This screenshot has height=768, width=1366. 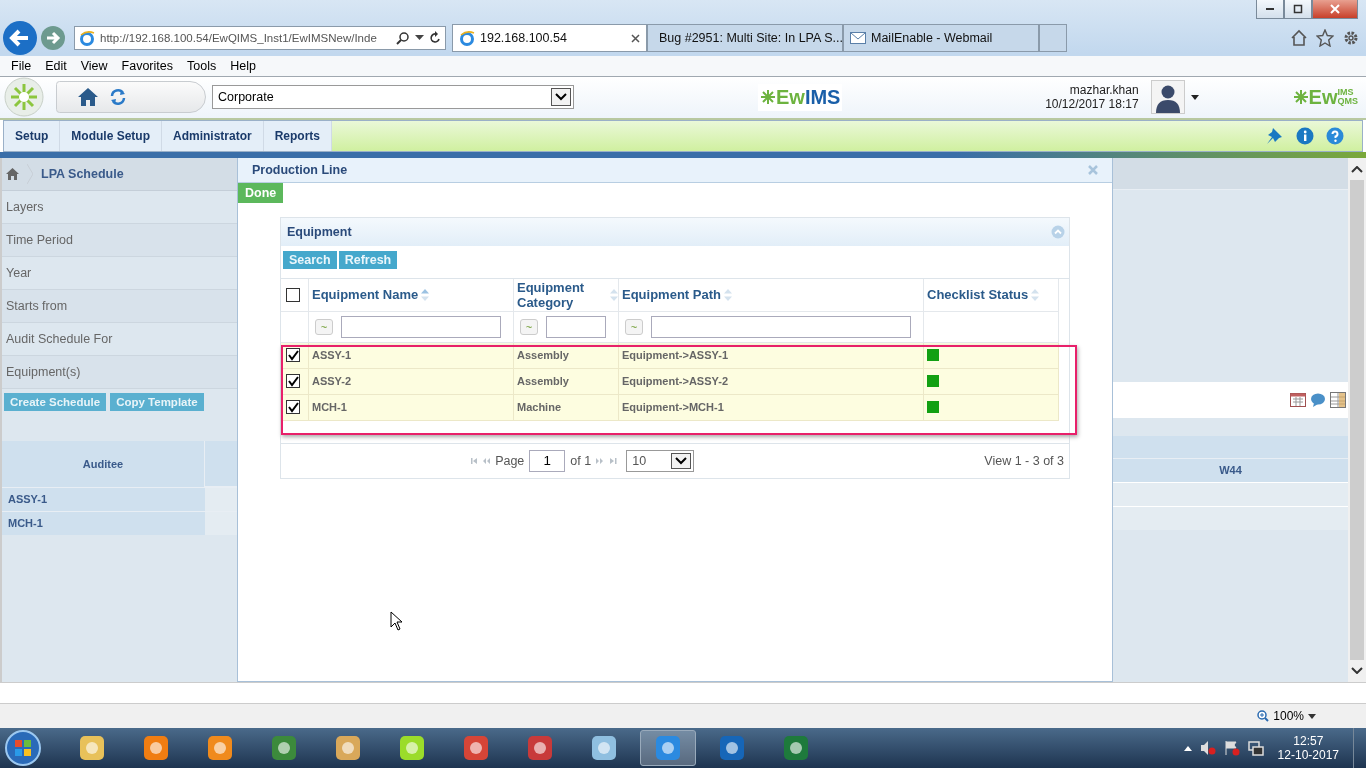 What do you see at coordinates (202, 66) in the screenshot?
I see `menu-item: Tools` at bounding box center [202, 66].